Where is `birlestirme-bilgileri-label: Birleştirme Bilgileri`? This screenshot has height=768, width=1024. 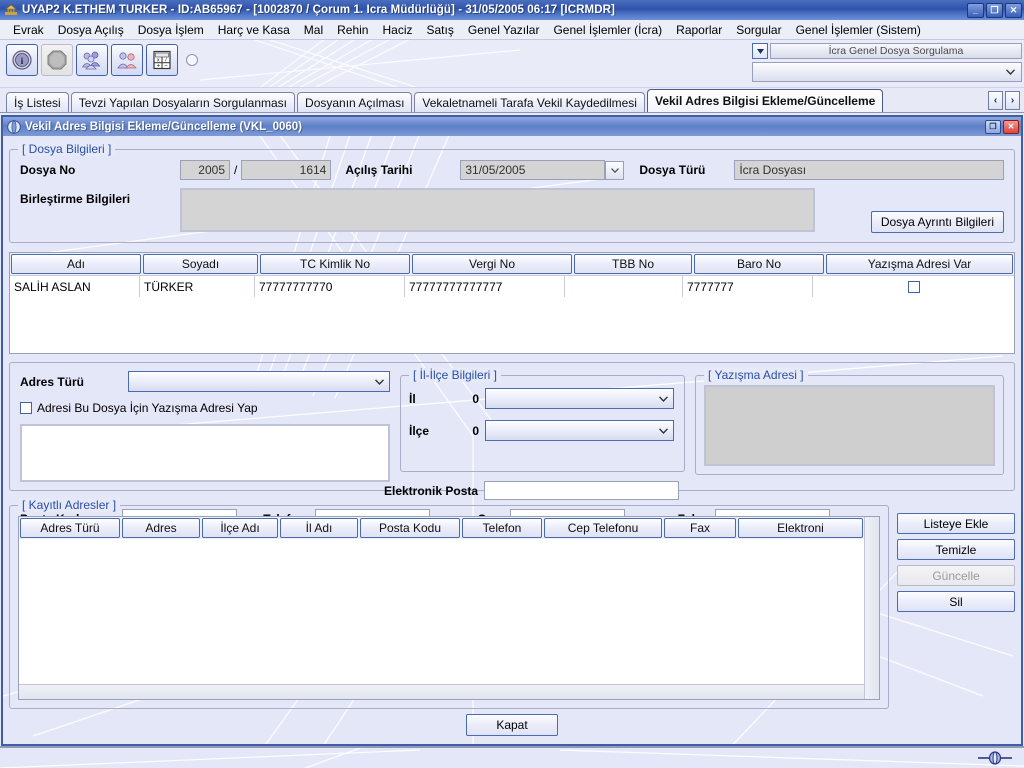 birlestirme-bilgileri-label: Birleştirme Bilgileri is located at coordinates (75, 199).